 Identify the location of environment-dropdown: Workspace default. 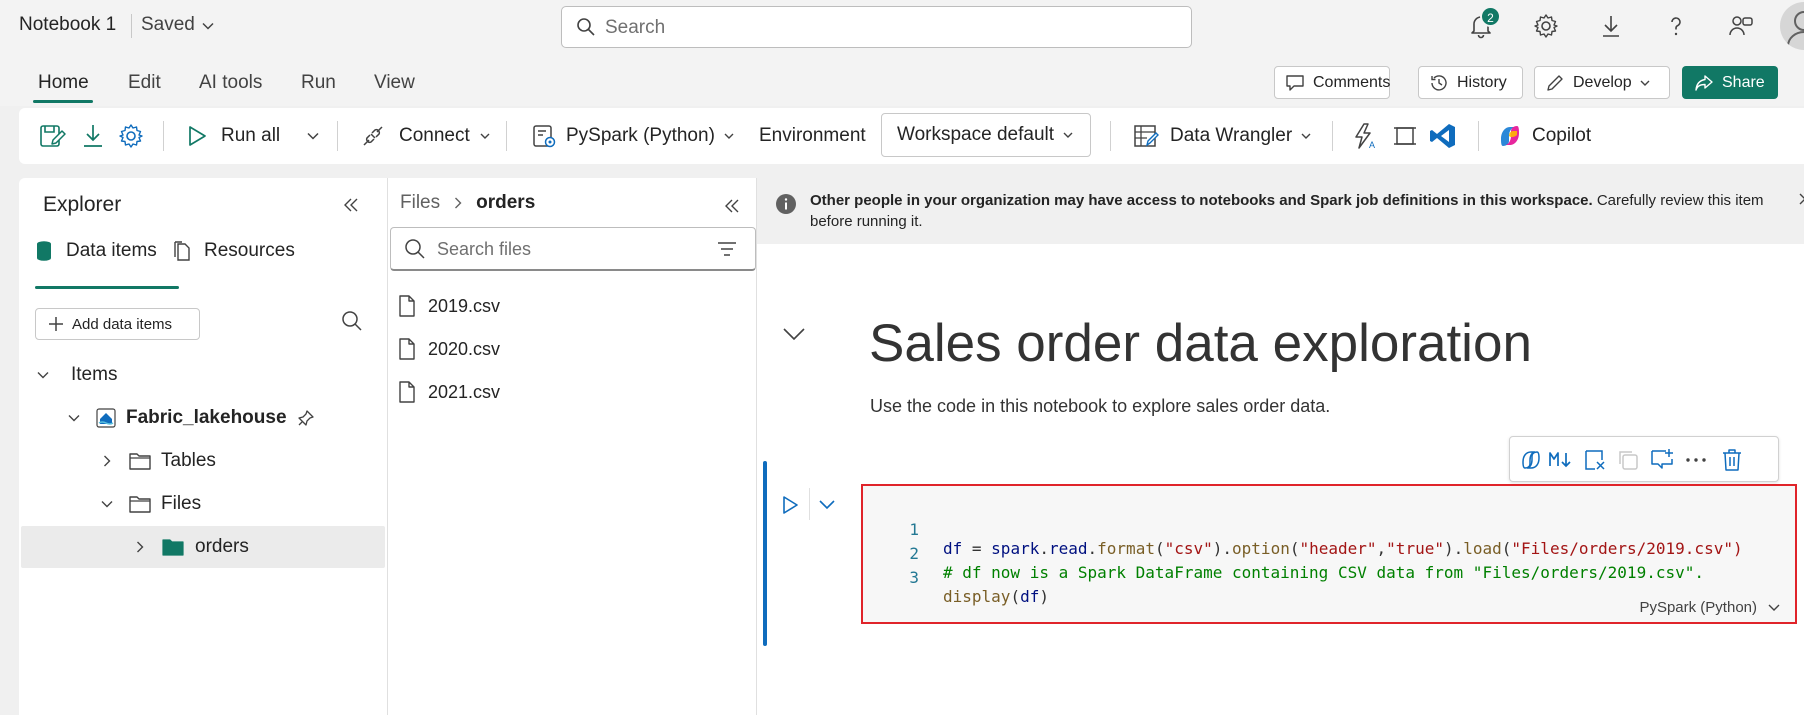
(986, 135).